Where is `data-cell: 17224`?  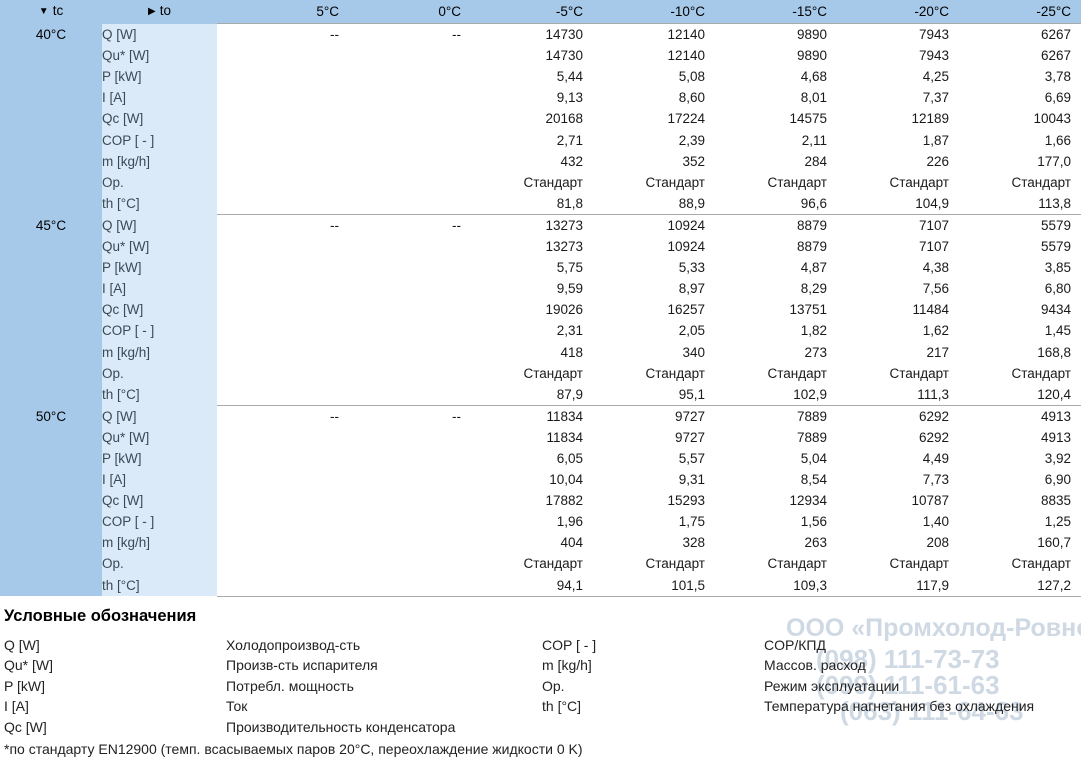
data-cell: 17224 is located at coordinates (644, 119).